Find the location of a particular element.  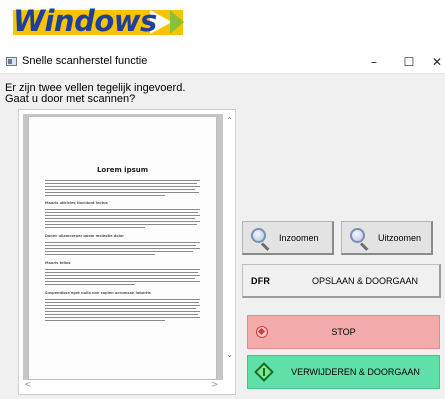

stop-label: STOP is located at coordinates (343, 332).